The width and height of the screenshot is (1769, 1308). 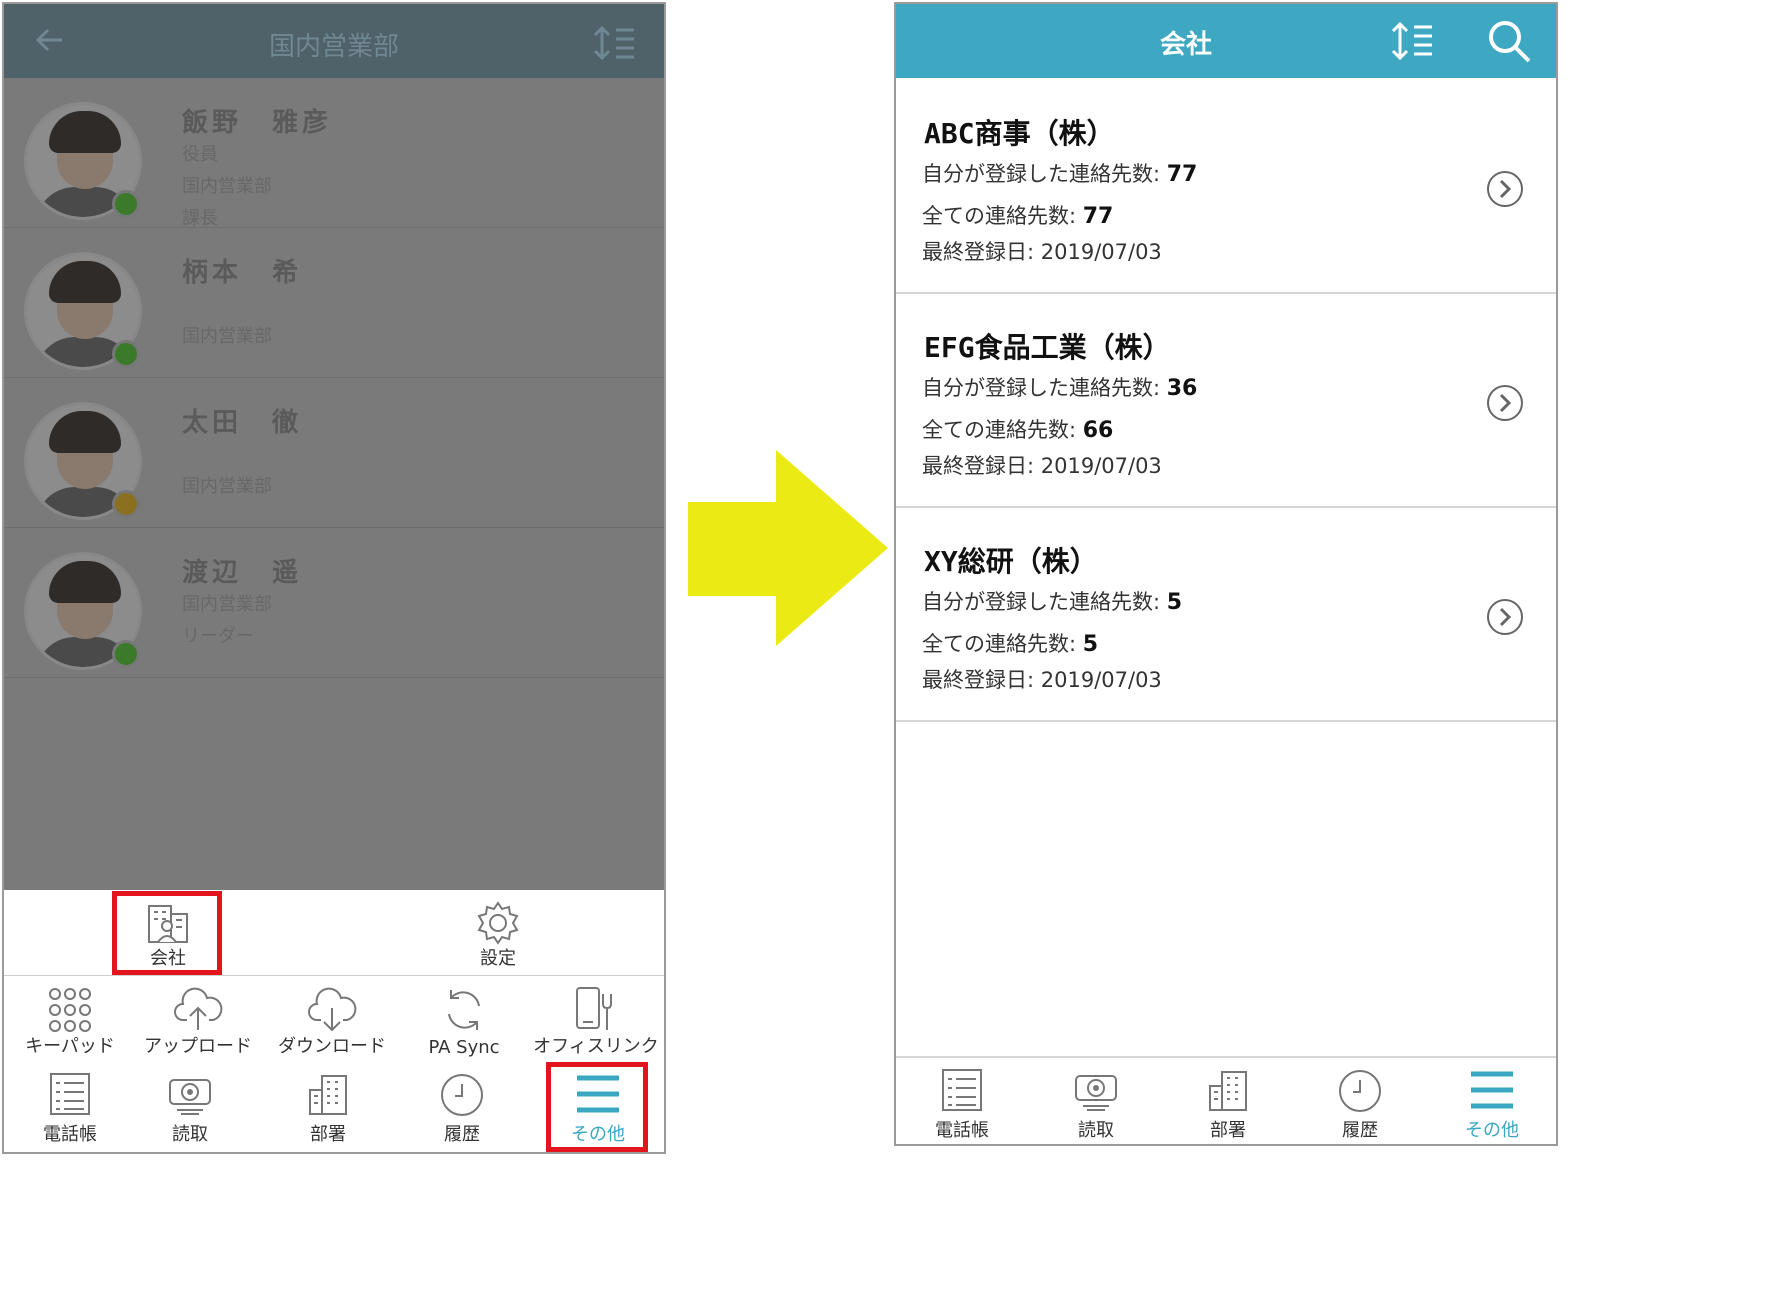 I want to click on right-arrow-icon, so click(x=788, y=548).